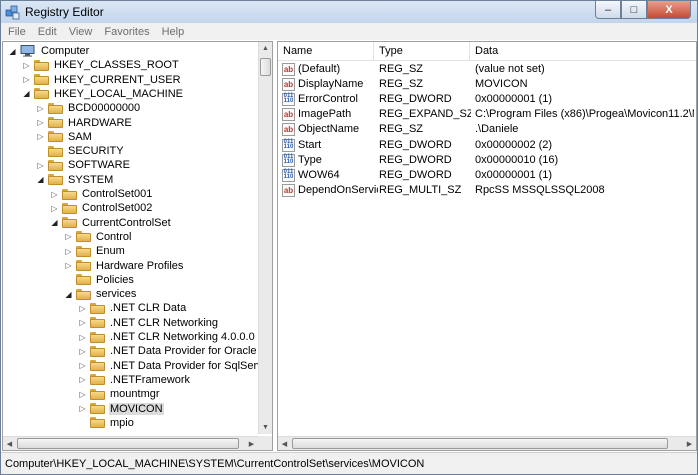  Describe the element at coordinates (175, 366) in the screenshot. I see `tree-node: ▷ .NET Data Provider for SqlServer` at that location.